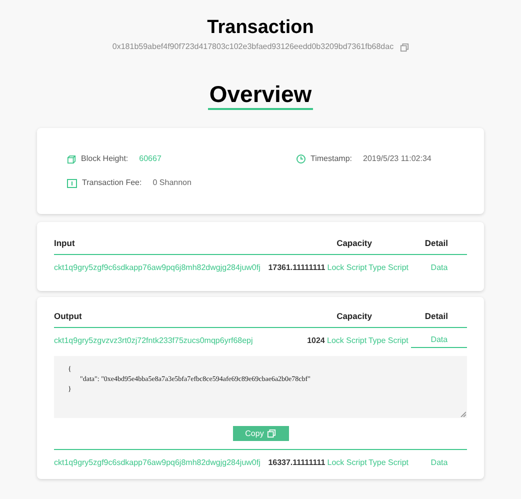  I want to click on resize-handle-icon, so click(463, 414).